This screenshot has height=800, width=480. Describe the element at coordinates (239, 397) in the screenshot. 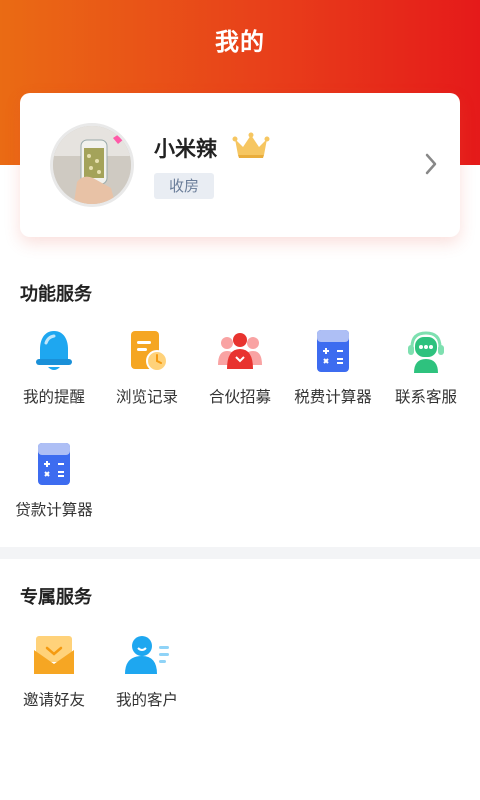

I see `item-label: 合伙招募` at that location.